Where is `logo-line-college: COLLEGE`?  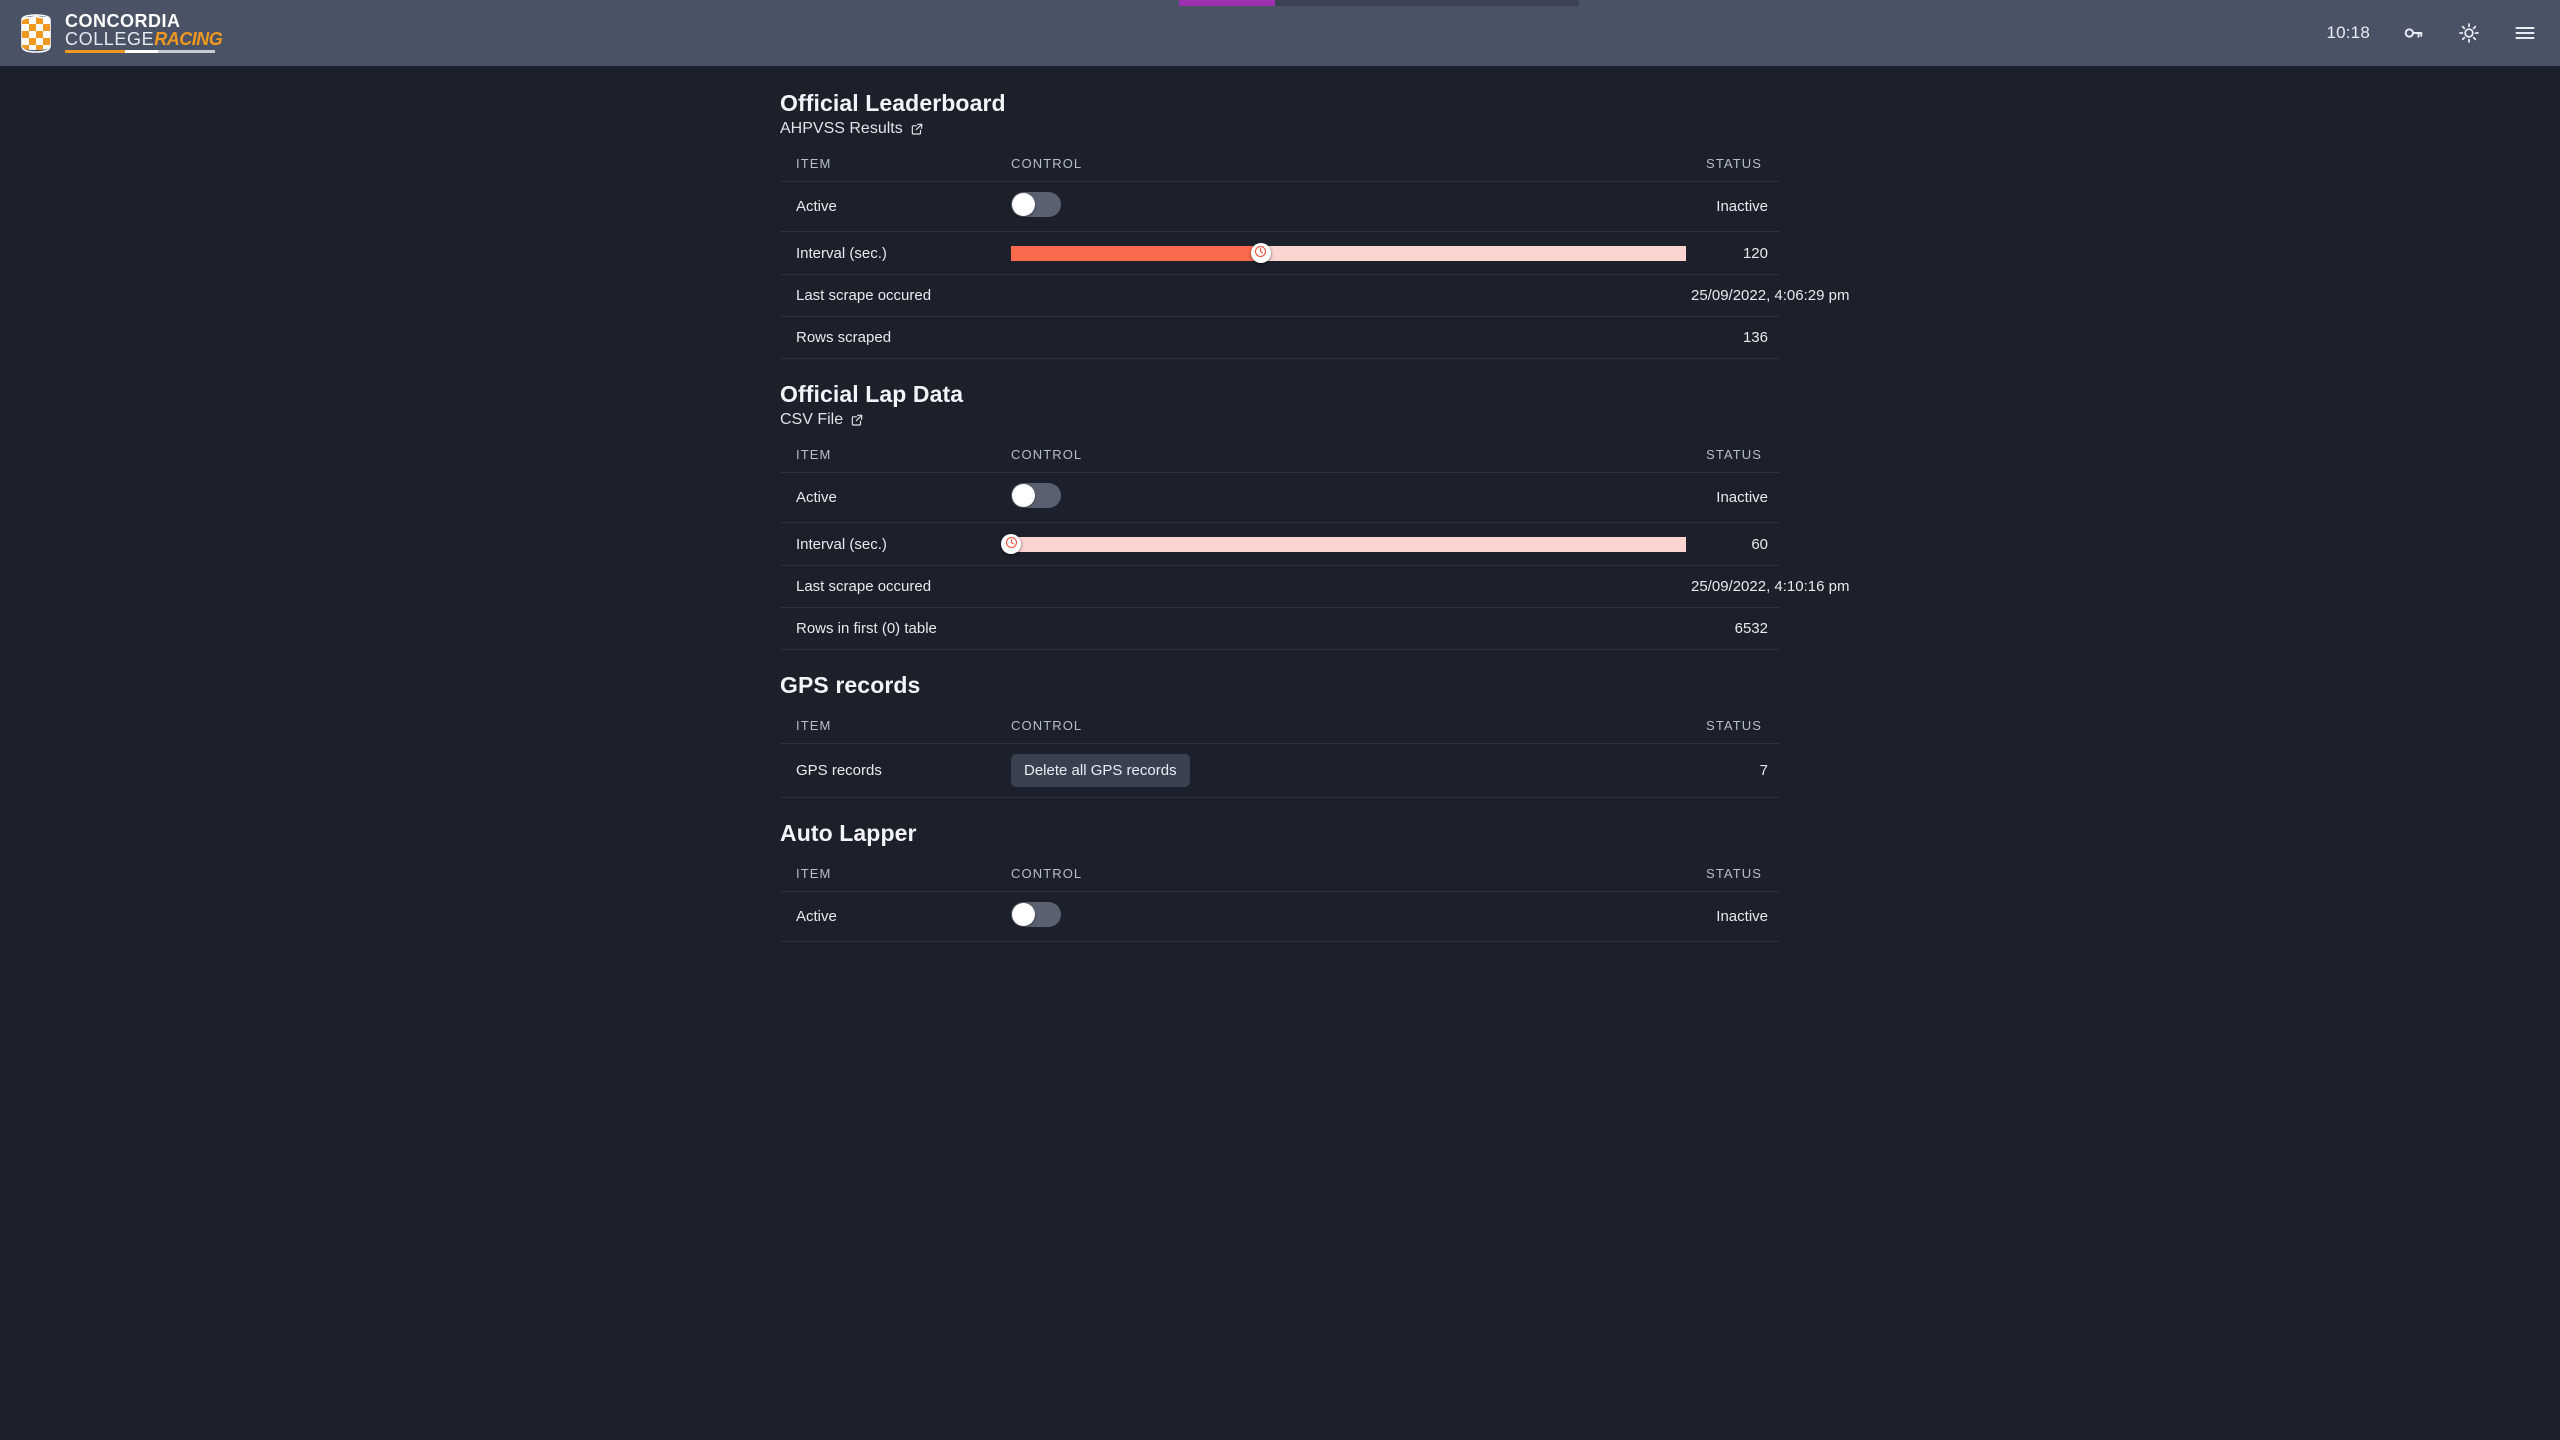 logo-line-college: COLLEGE is located at coordinates (110, 38).